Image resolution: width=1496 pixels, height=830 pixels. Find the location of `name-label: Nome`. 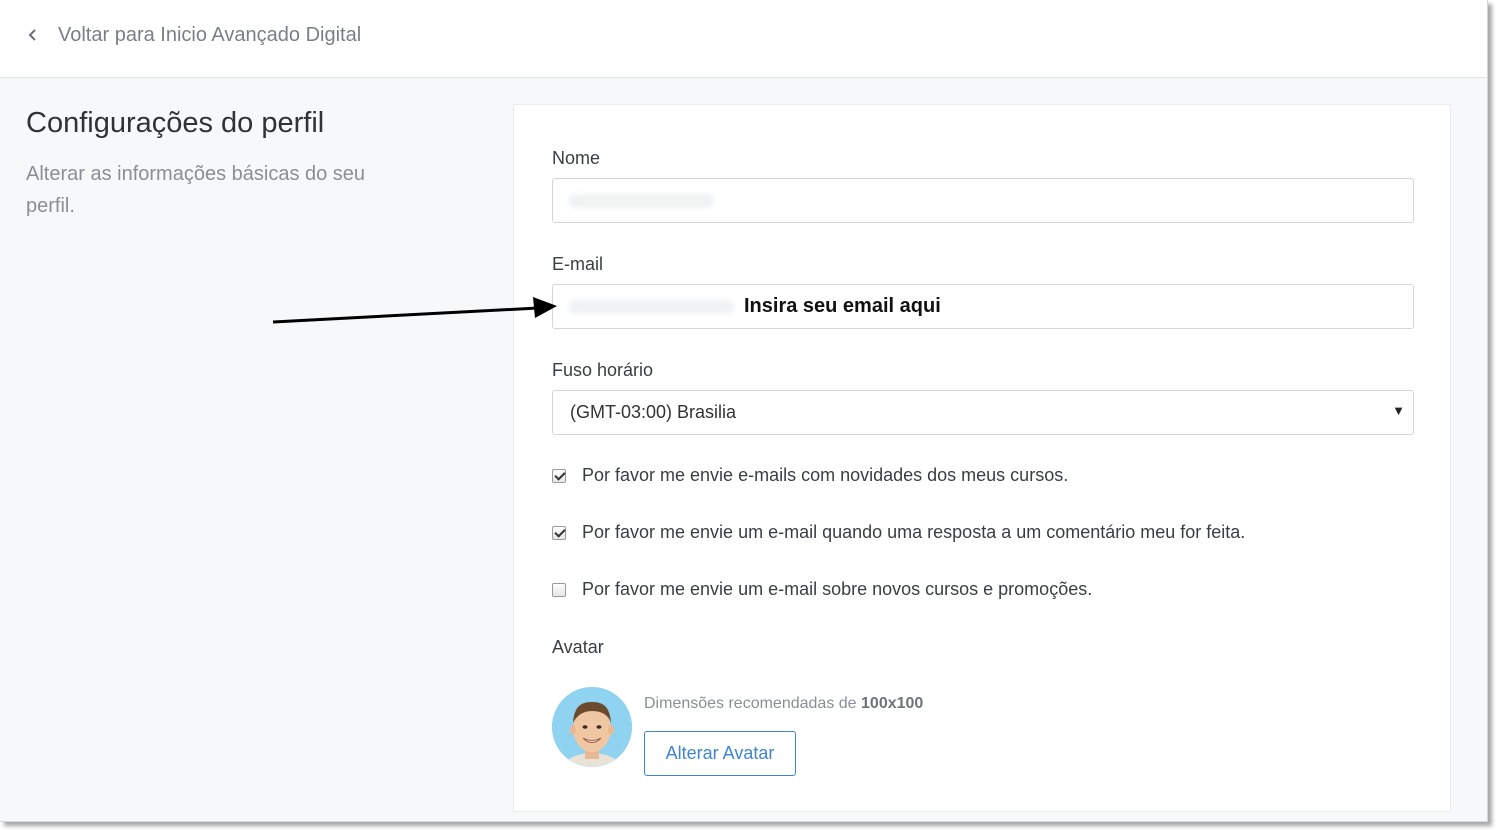

name-label: Nome is located at coordinates (576, 158).